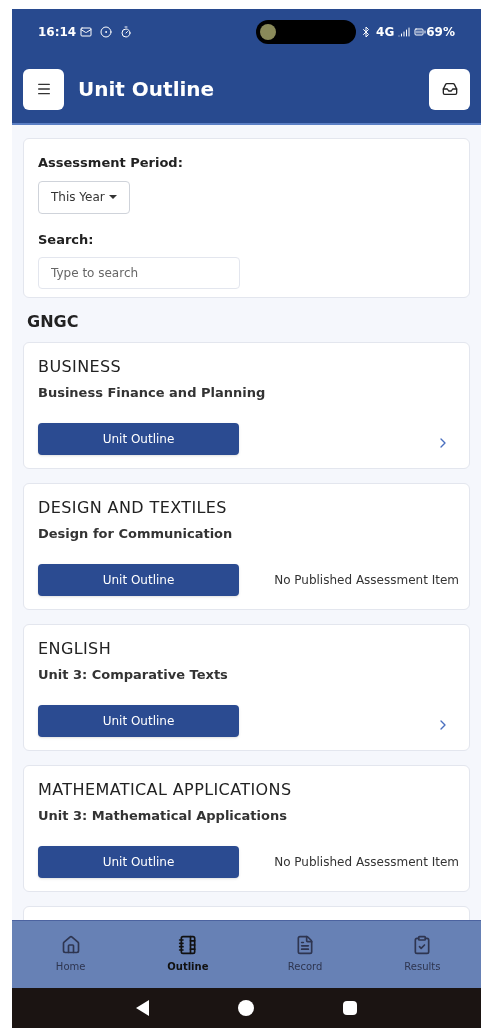 This screenshot has height=1028, width=481. What do you see at coordinates (139, 273) in the screenshot?
I see `search-field: Type to search` at bounding box center [139, 273].